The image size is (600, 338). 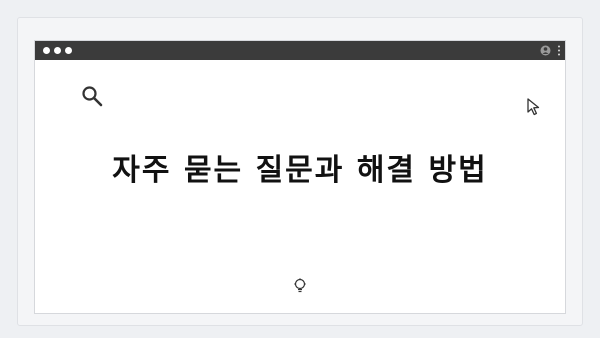 What do you see at coordinates (92, 96) in the screenshot?
I see `search-icon` at bounding box center [92, 96].